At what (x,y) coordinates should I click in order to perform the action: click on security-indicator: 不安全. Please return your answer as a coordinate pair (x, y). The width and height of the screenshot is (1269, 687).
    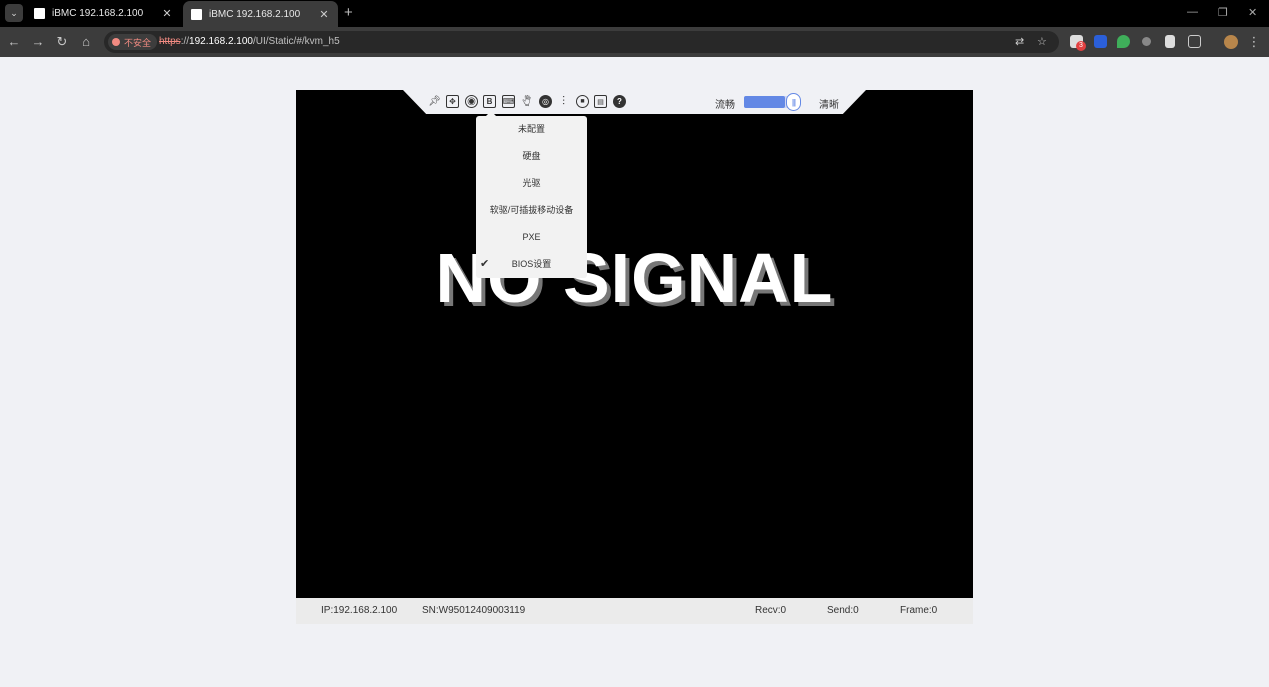
    Looking at the image, I should click on (133, 42).